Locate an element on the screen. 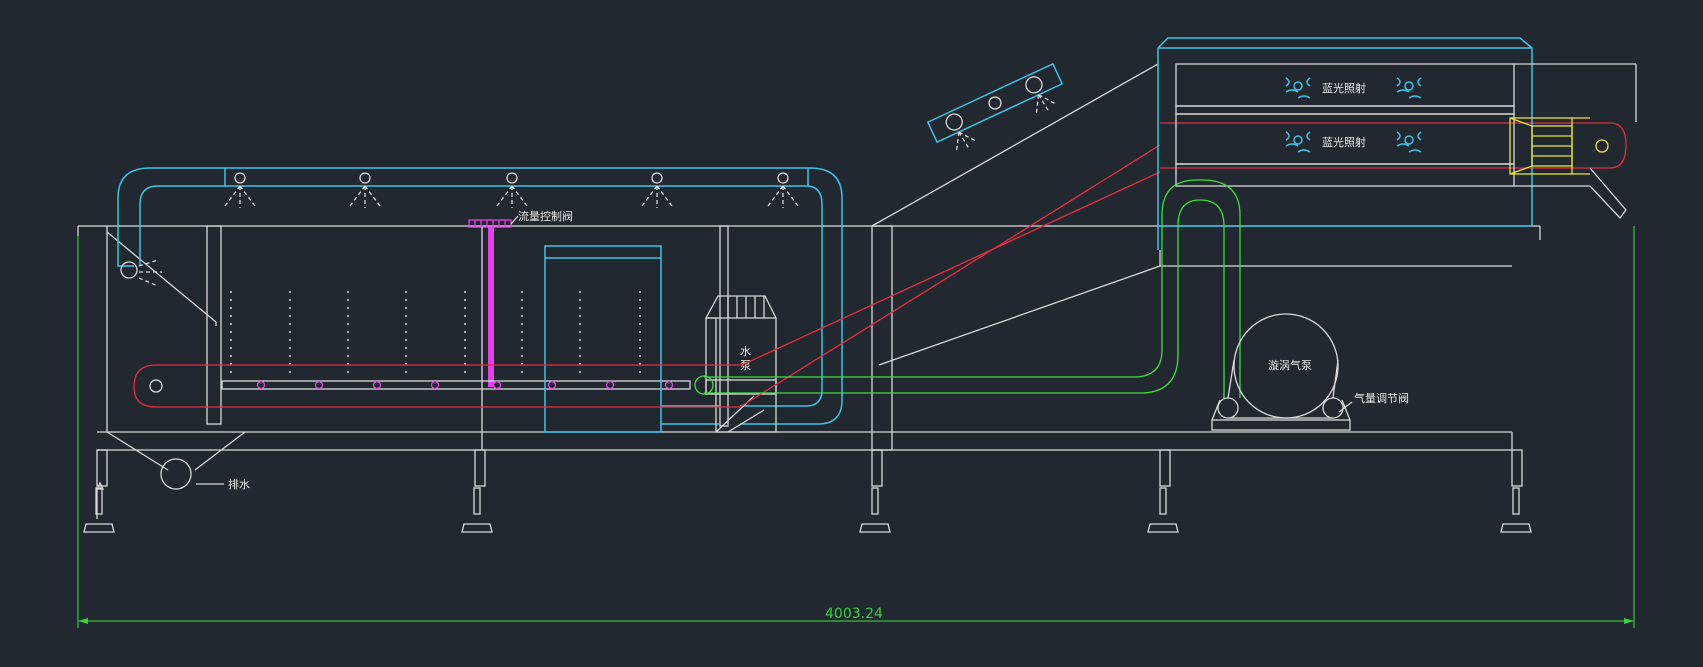 The image size is (1703, 667). overall-length-label: 4003.24 is located at coordinates (854, 614).